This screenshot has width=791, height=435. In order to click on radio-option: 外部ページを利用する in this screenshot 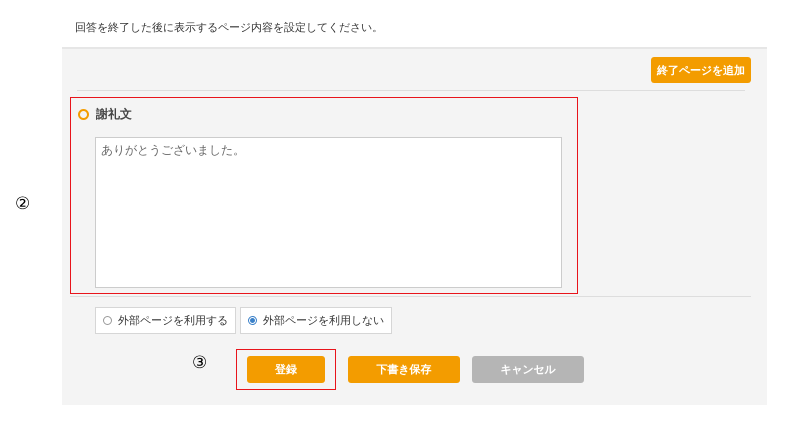, I will do `click(165, 320)`.